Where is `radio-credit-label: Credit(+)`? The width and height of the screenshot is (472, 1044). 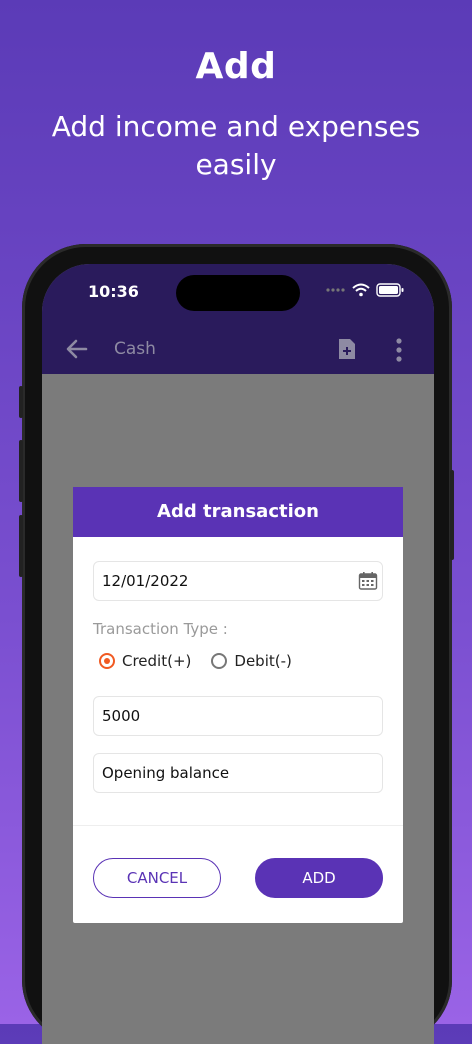
radio-credit-label: Credit(+) is located at coordinates (157, 661).